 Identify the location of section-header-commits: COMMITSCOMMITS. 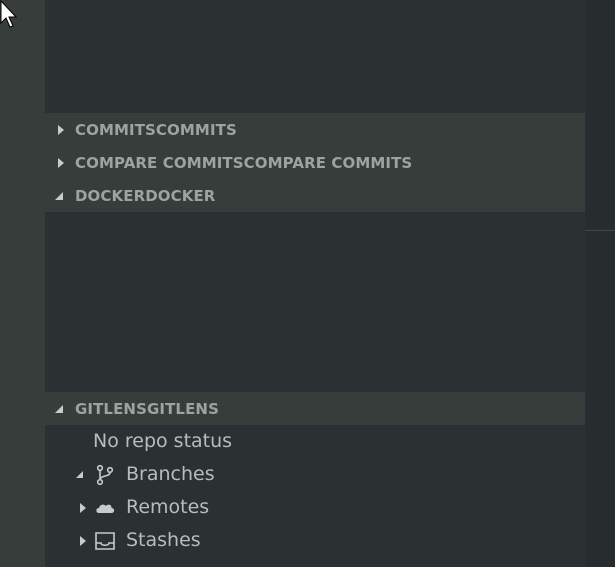
(315, 129).